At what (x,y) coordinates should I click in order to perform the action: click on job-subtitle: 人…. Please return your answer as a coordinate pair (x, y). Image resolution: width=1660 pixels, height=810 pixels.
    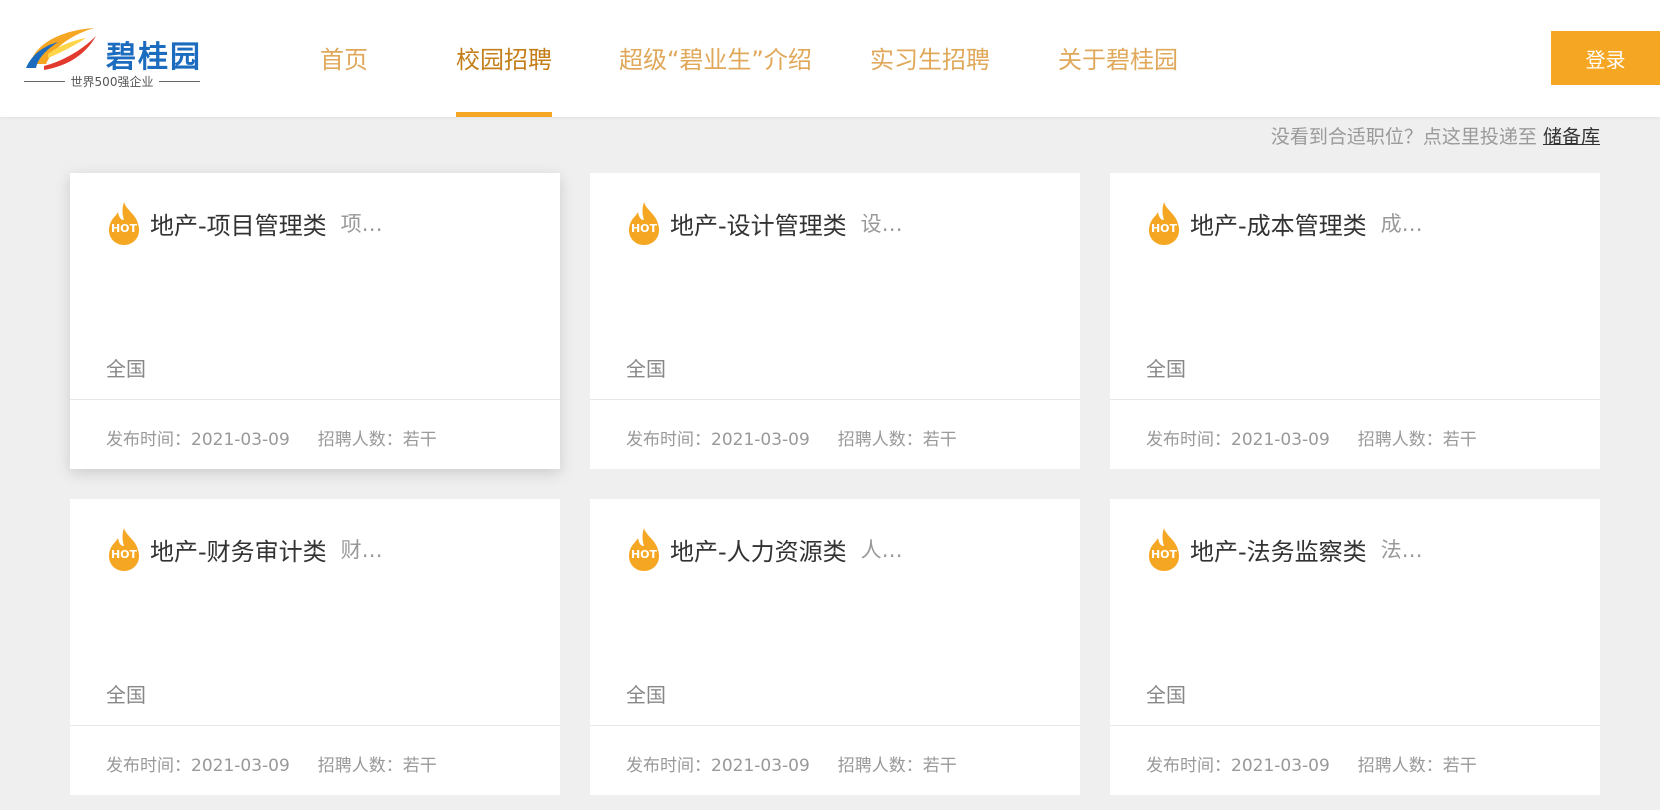
    Looking at the image, I should click on (881, 550).